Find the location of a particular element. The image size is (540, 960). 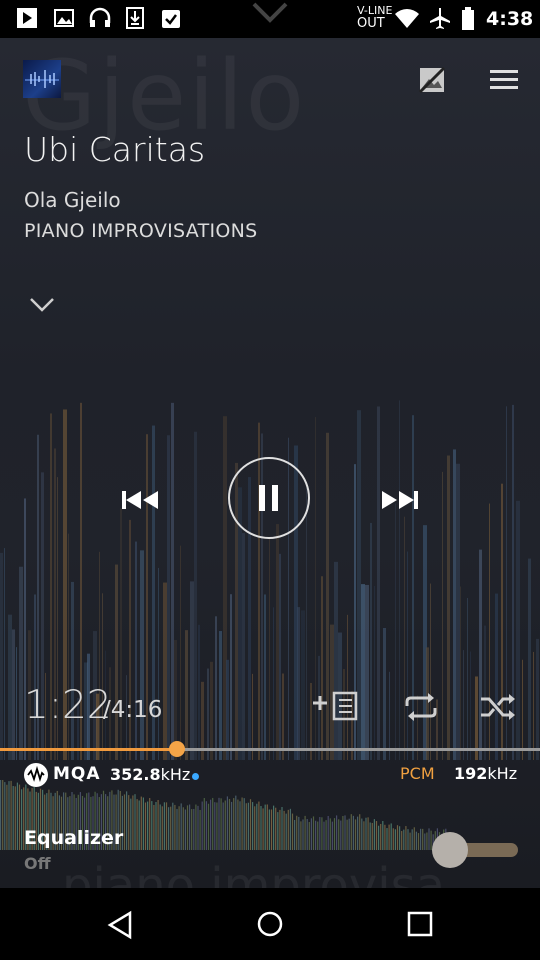

repeat-button is located at coordinates (421, 707).